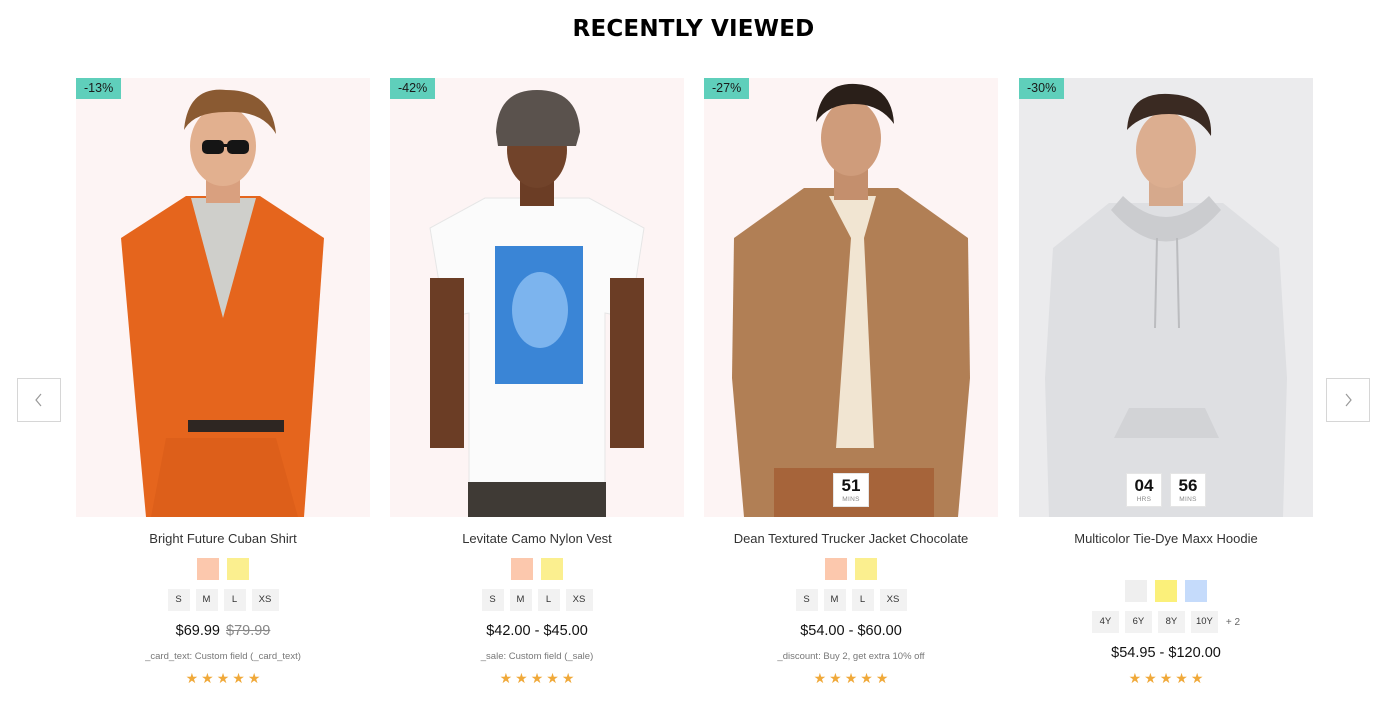 This screenshot has height=728, width=1387. I want to click on chevron-right-icon, so click(1348, 400).